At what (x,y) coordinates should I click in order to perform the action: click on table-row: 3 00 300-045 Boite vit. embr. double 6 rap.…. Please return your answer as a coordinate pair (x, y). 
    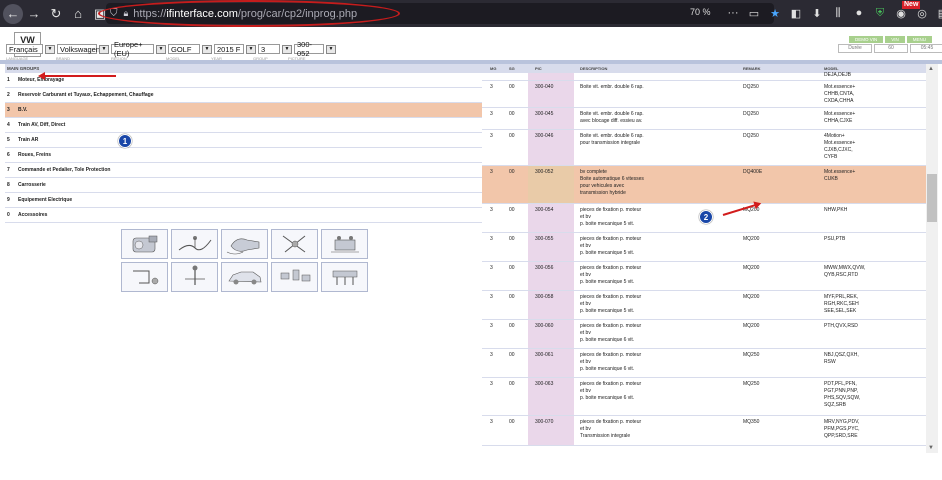
    Looking at the image, I should click on (704, 119).